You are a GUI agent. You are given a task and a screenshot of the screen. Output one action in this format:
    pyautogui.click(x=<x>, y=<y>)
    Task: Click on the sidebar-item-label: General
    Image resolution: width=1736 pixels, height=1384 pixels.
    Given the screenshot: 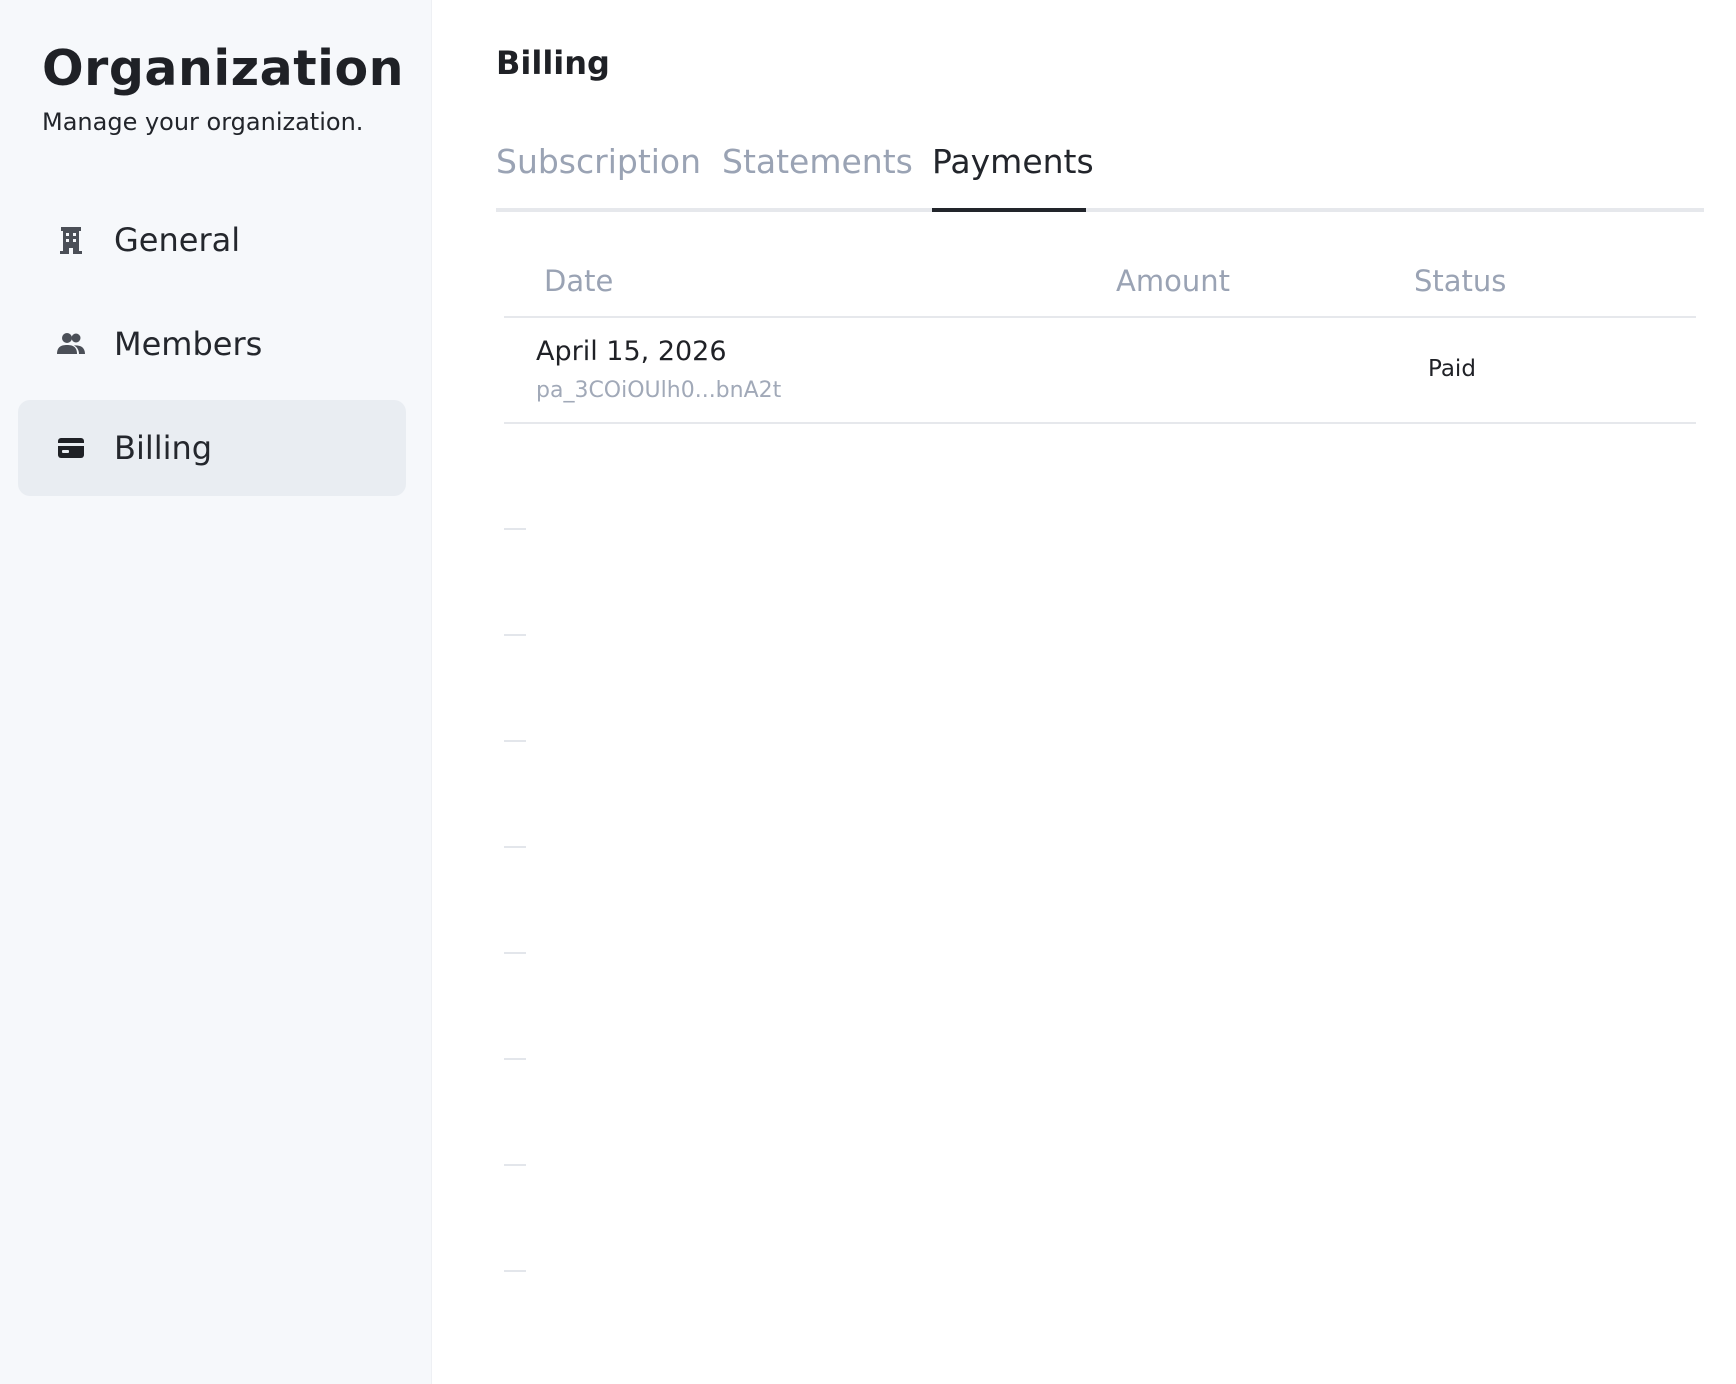 What is the action you would take?
    pyautogui.click(x=177, y=240)
    